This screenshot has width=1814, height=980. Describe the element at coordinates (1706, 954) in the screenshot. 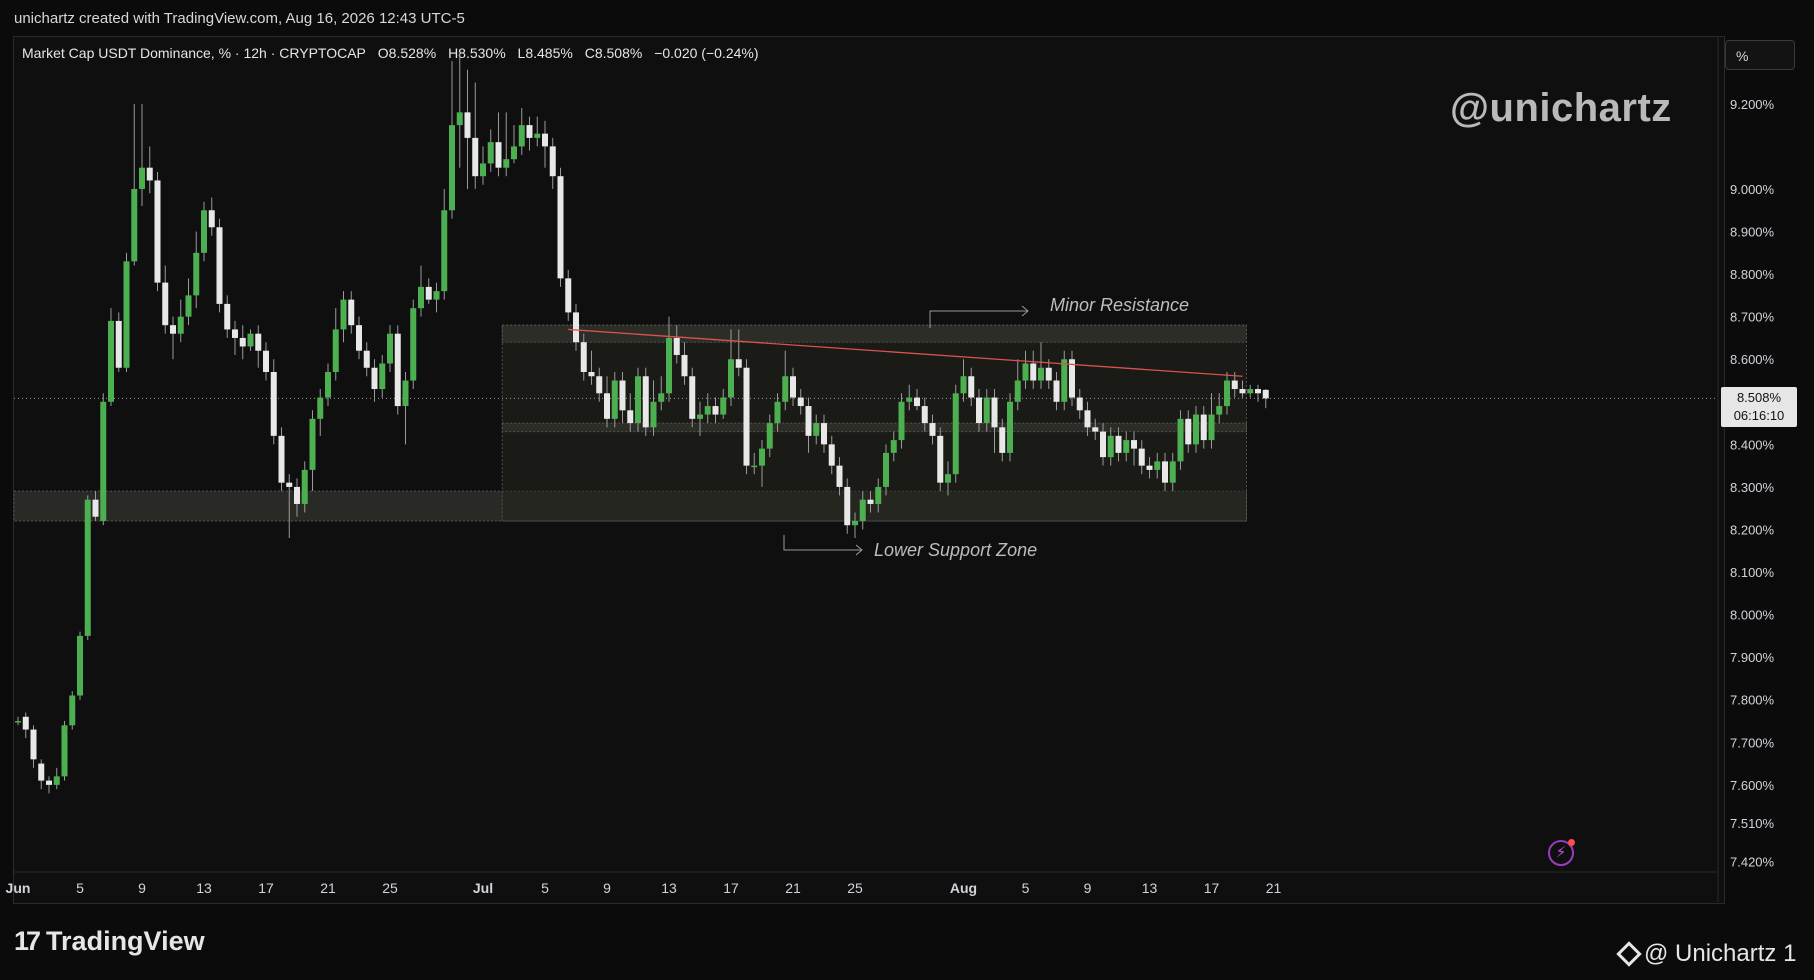

I see `author-credit: @ Unichartz 1` at that location.